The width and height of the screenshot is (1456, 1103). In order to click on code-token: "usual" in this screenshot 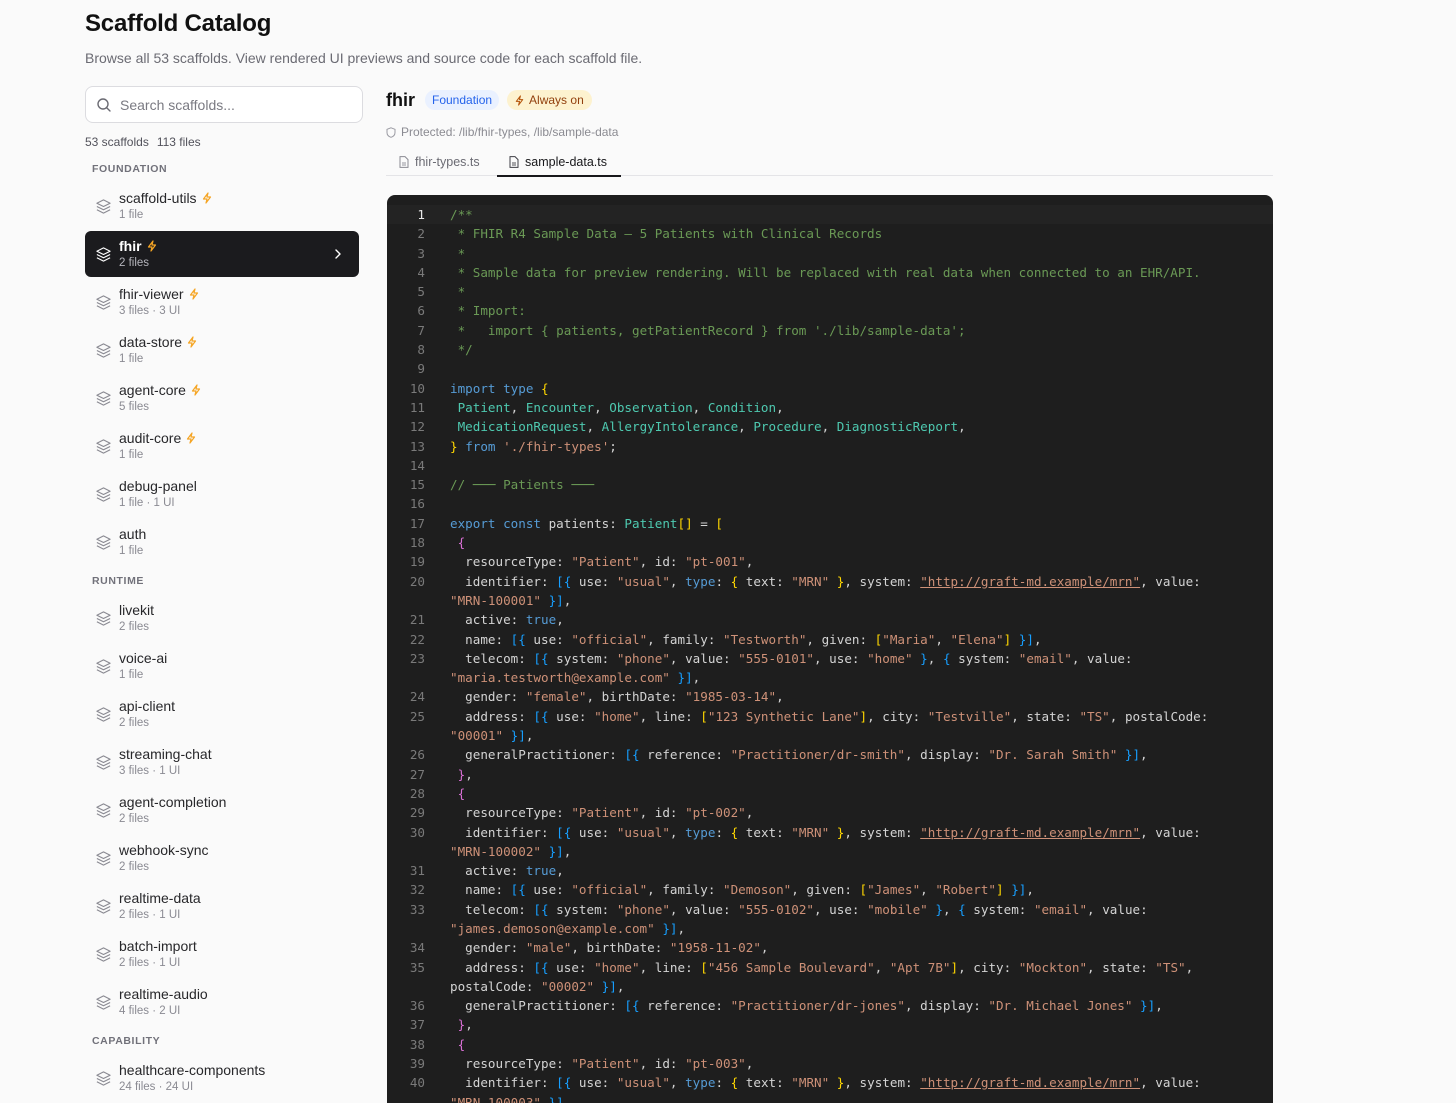, I will do `click(643, 832)`.